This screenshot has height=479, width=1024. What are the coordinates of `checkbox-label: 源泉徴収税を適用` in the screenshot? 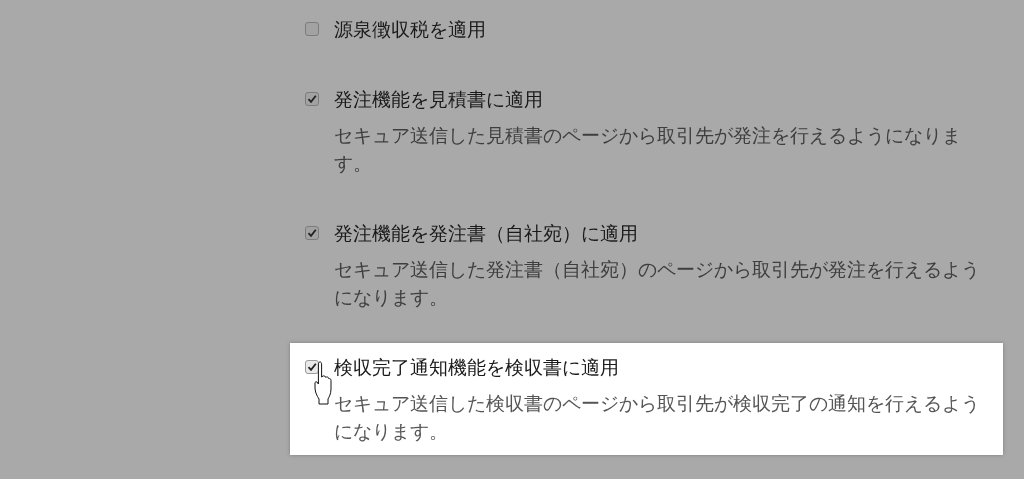 It's located at (661, 29).